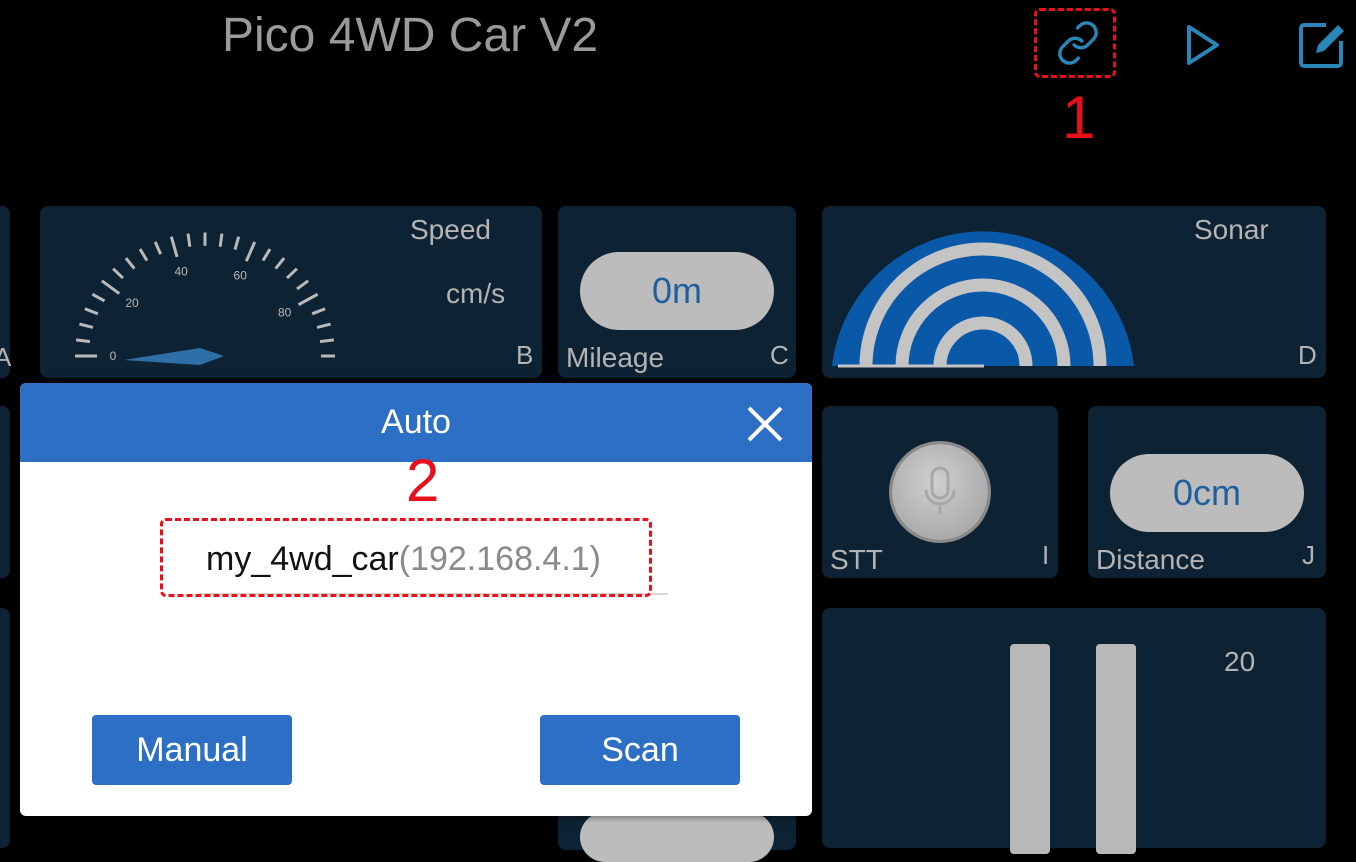  I want to click on speed-needle, so click(174, 356).